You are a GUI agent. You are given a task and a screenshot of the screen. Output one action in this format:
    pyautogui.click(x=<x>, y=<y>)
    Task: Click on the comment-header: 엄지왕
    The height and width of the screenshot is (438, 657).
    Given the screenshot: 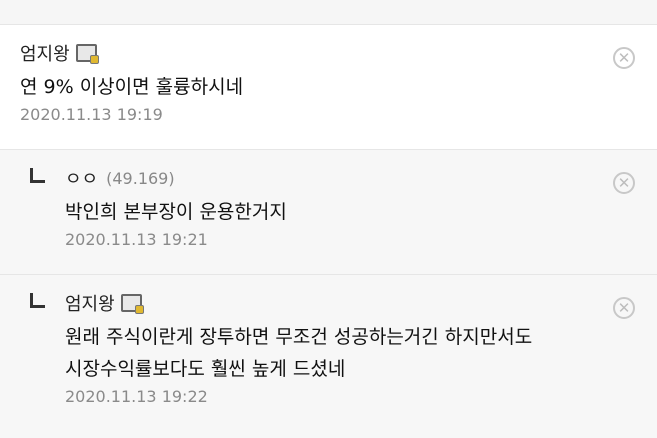 What is the action you would take?
    pyautogui.click(x=308, y=53)
    